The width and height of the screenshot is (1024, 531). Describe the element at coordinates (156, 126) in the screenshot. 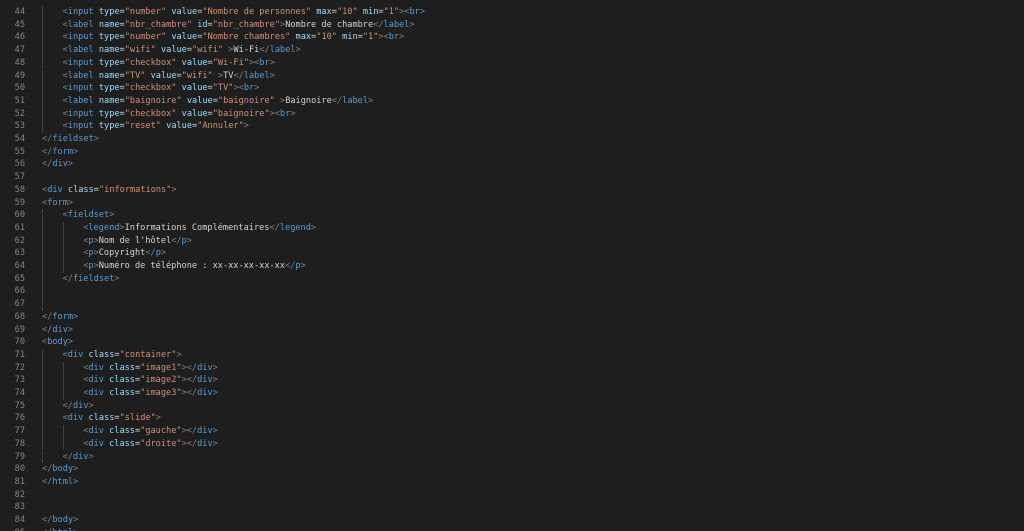

I see `line-content: <input type="reset" value="Annuler">` at that location.